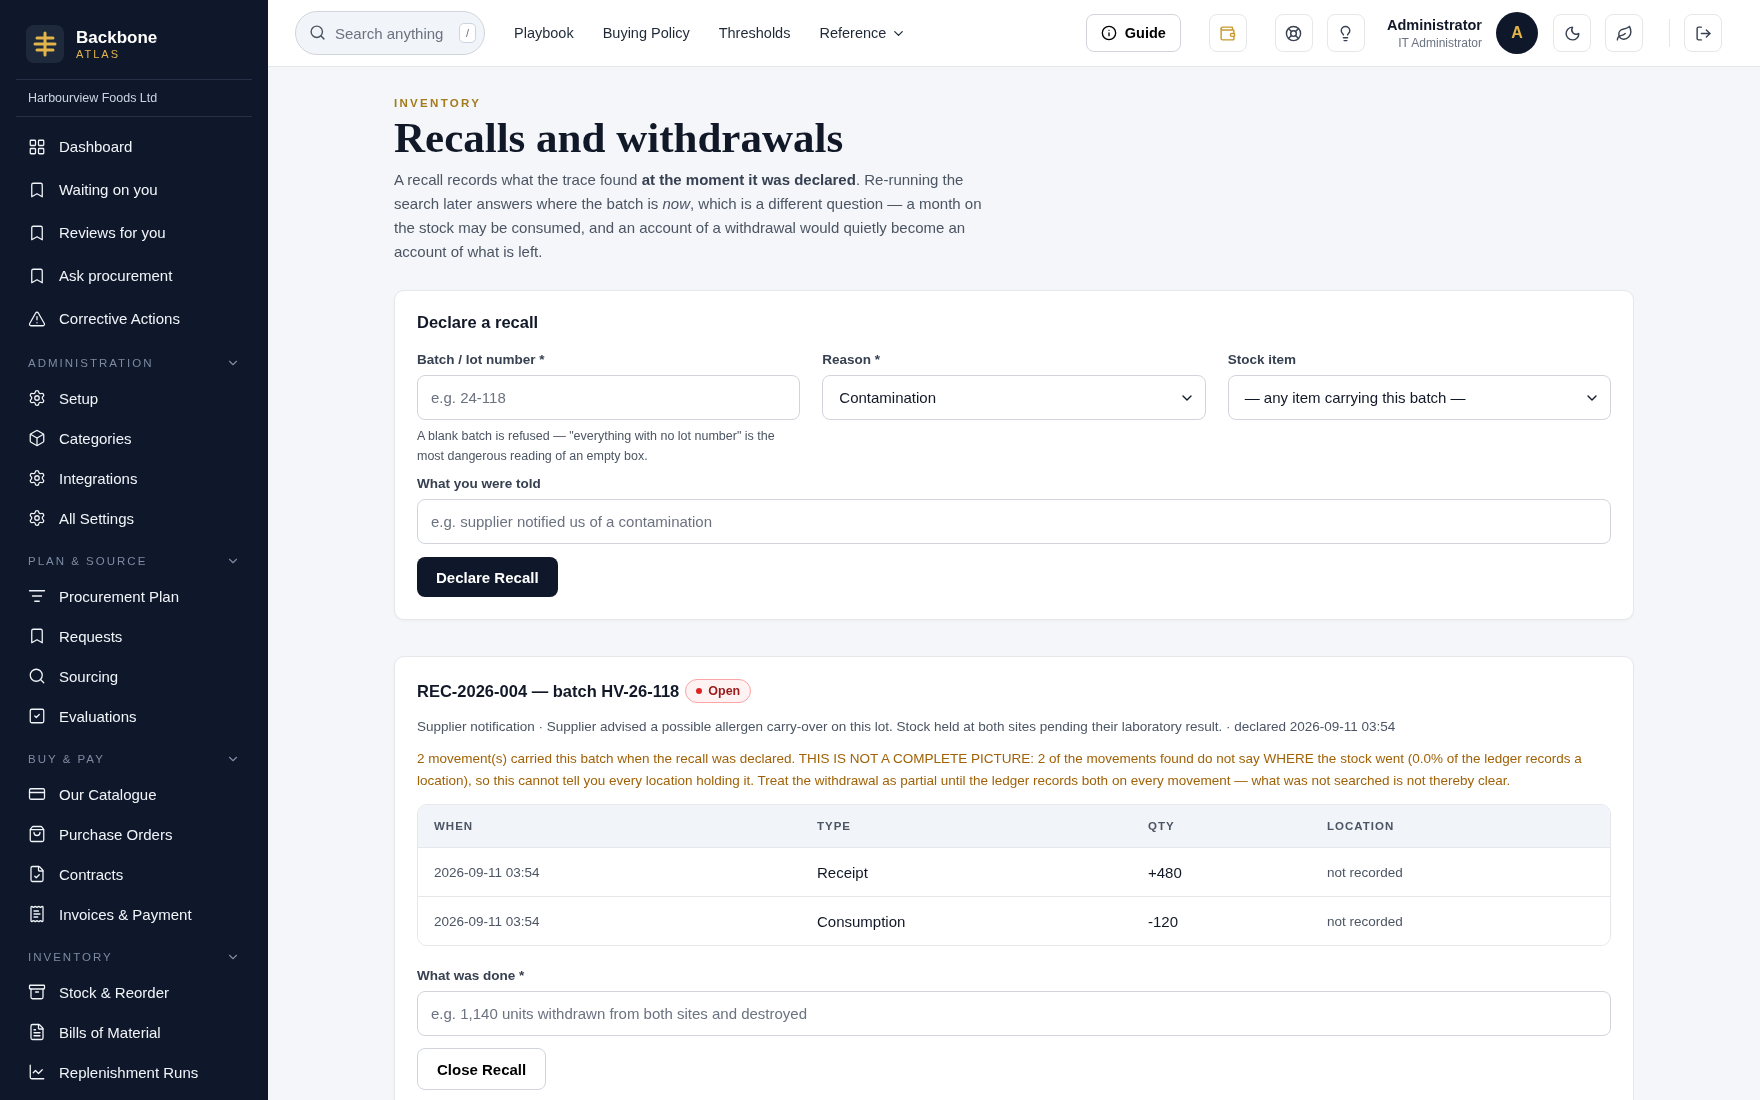 The image size is (1760, 1100). Describe the element at coordinates (134, 953) in the screenshot. I see `section-toggle: INVENTORY` at that location.